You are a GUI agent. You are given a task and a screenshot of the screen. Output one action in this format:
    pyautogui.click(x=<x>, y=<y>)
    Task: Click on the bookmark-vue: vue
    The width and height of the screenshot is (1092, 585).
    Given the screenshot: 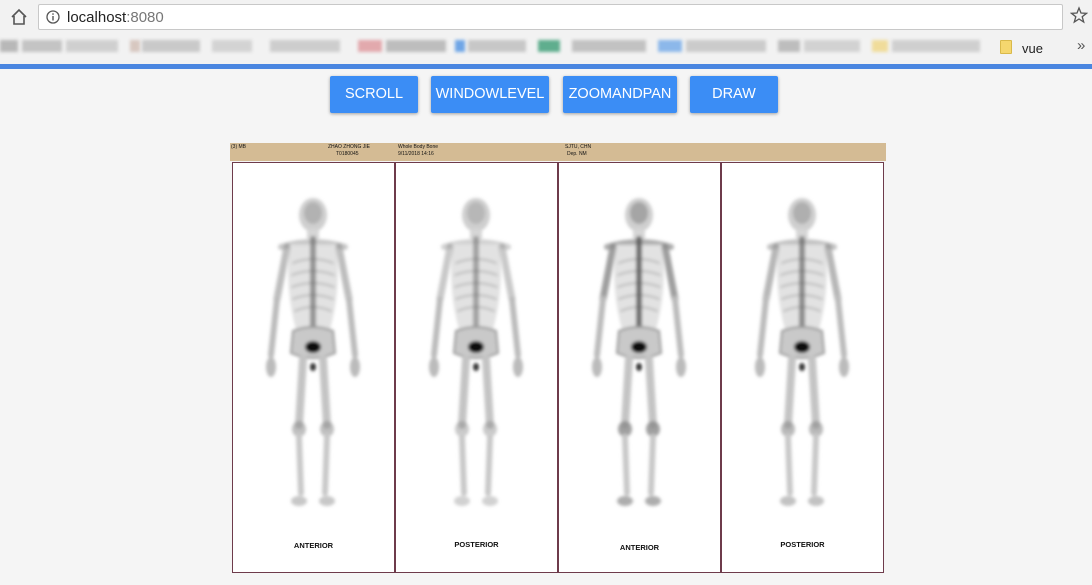 What is the action you would take?
    pyautogui.click(x=1032, y=48)
    